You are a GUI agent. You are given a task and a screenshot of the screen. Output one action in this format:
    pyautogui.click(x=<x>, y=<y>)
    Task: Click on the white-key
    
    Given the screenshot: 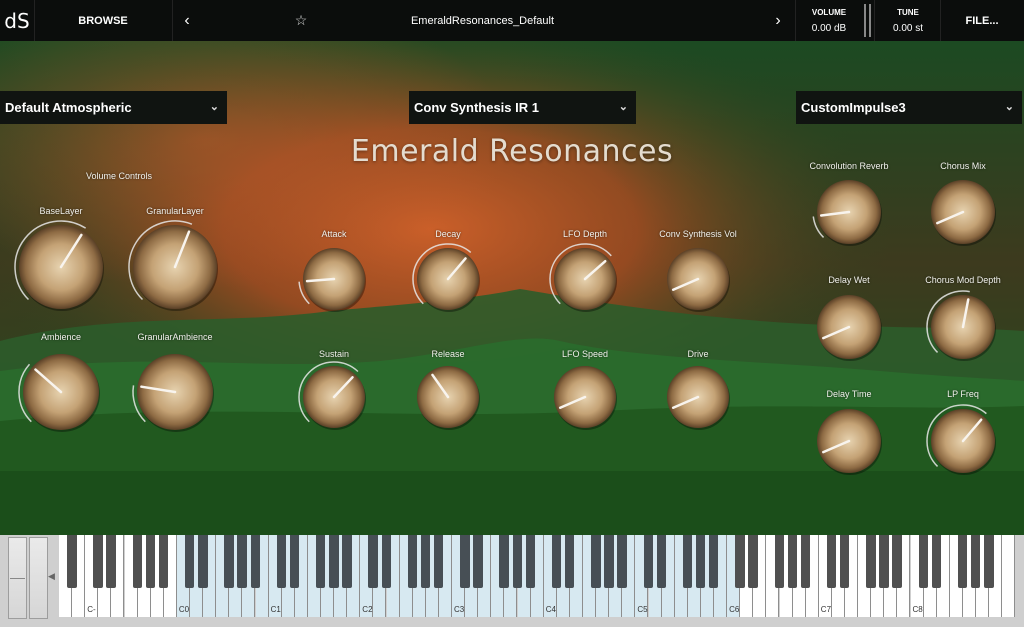 What is the action you would take?
    pyautogui.click(x=1009, y=576)
    